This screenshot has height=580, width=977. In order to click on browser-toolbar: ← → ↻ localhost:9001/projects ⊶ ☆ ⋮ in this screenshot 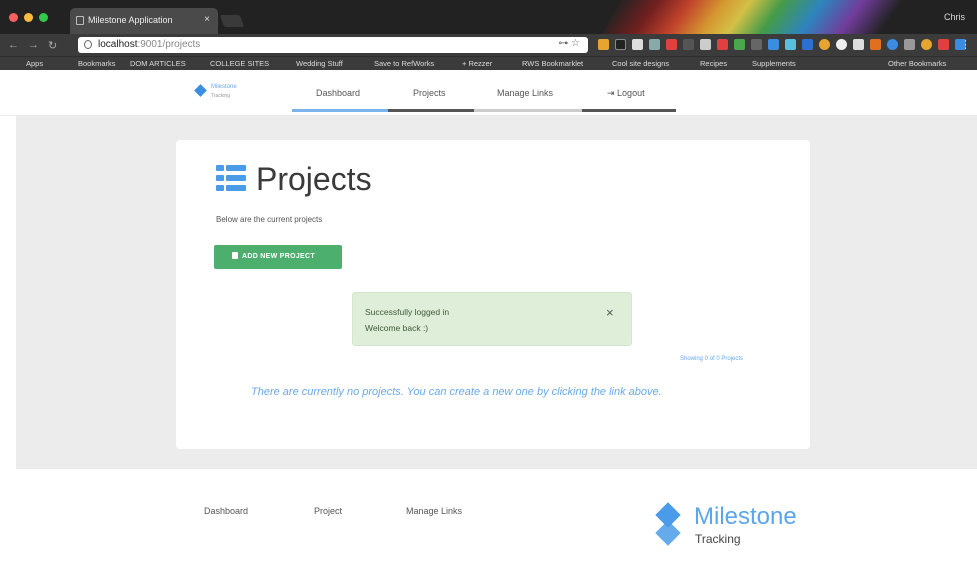, I will do `click(488, 45)`.